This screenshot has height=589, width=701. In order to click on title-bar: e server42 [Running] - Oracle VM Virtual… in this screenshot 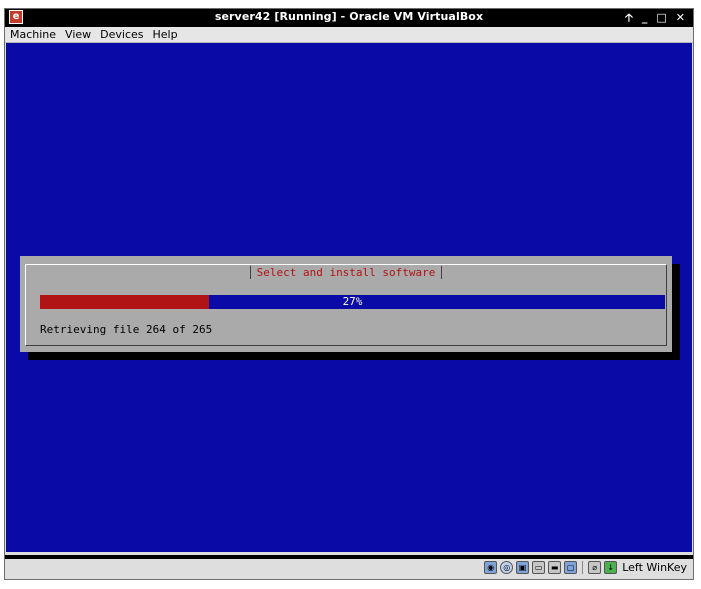, I will do `click(349, 18)`.